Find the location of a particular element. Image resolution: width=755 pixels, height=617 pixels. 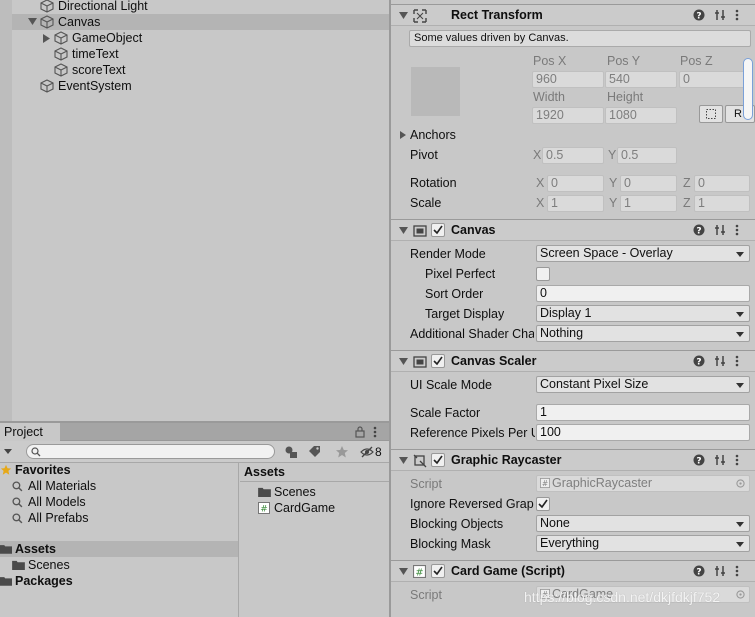

create-dropdown-icon is located at coordinates (8, 452).